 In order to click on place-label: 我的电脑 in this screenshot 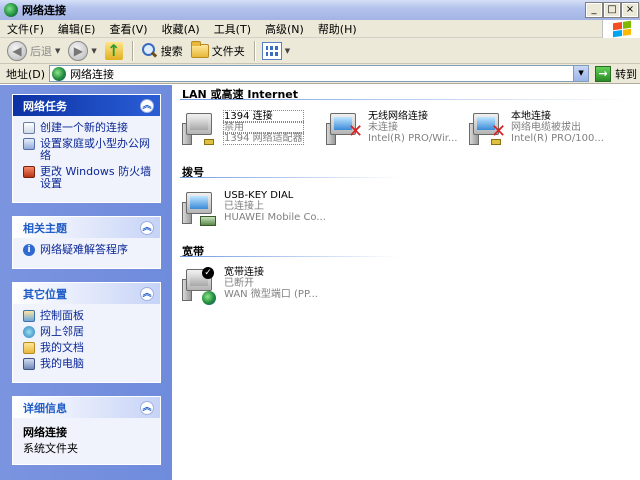, I will do `click(62, 363)`.